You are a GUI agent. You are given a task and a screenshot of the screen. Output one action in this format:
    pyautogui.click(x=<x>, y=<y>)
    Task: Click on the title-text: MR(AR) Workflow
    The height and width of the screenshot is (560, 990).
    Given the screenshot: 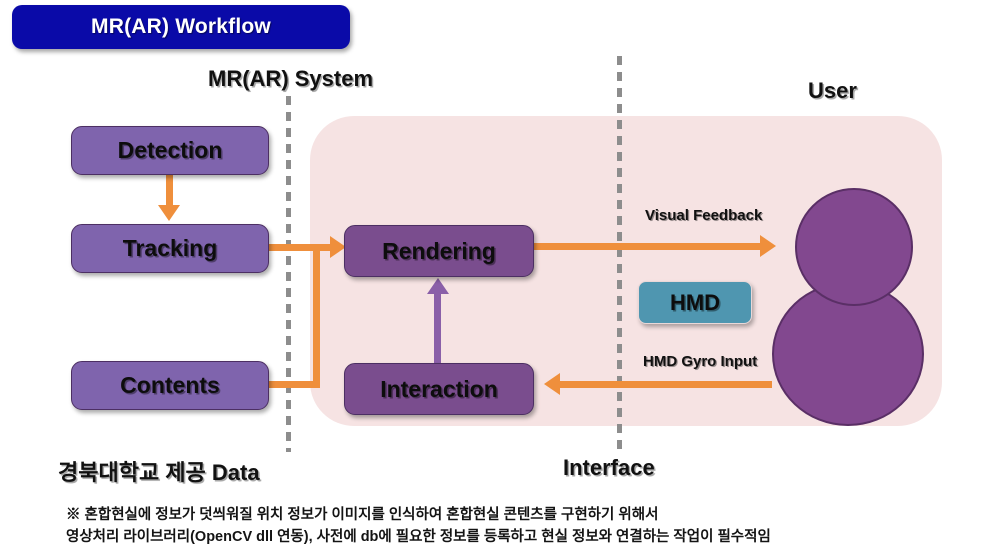 What is the action you would take?
    pyautogui.click(x=181, y=26)
    